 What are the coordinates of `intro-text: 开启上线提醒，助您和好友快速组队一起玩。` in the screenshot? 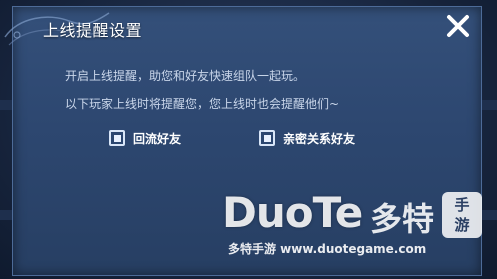 It's located at (185, 76).